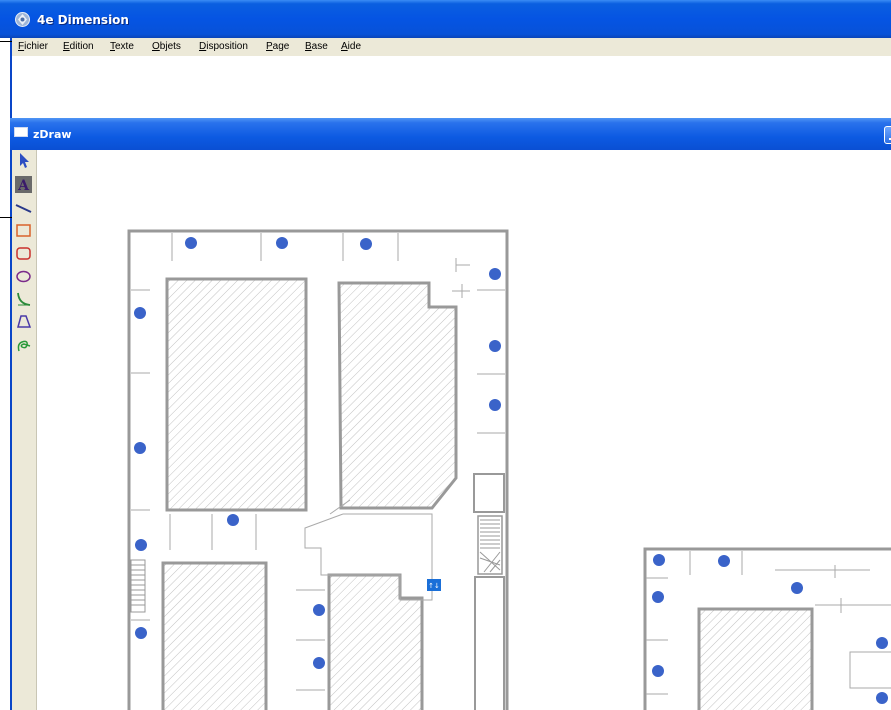 This screenshot has height=710, width=891. I want to click on child-window-titlebar: zDraw, so click(450, 134).